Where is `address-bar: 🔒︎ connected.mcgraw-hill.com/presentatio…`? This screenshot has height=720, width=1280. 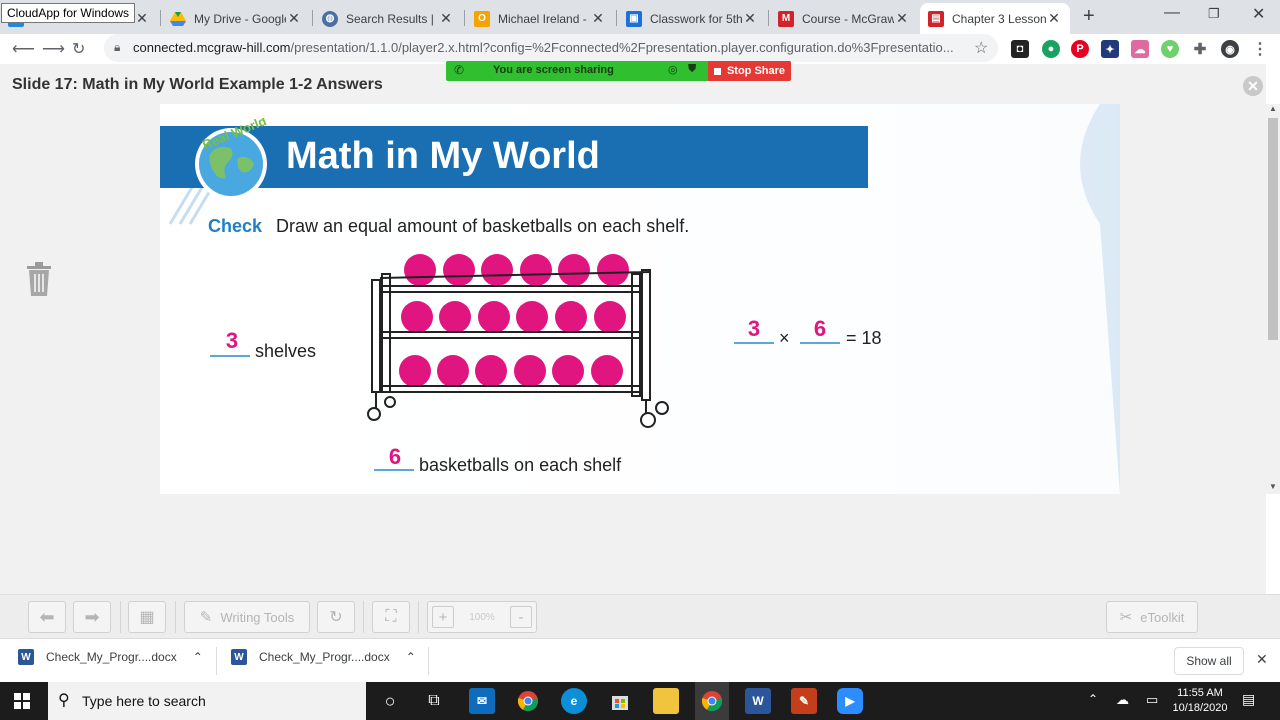
address-bar: 🔒︎ connected.mcgraw-hill.com/presentatio… is located at coordinates (551, 48).